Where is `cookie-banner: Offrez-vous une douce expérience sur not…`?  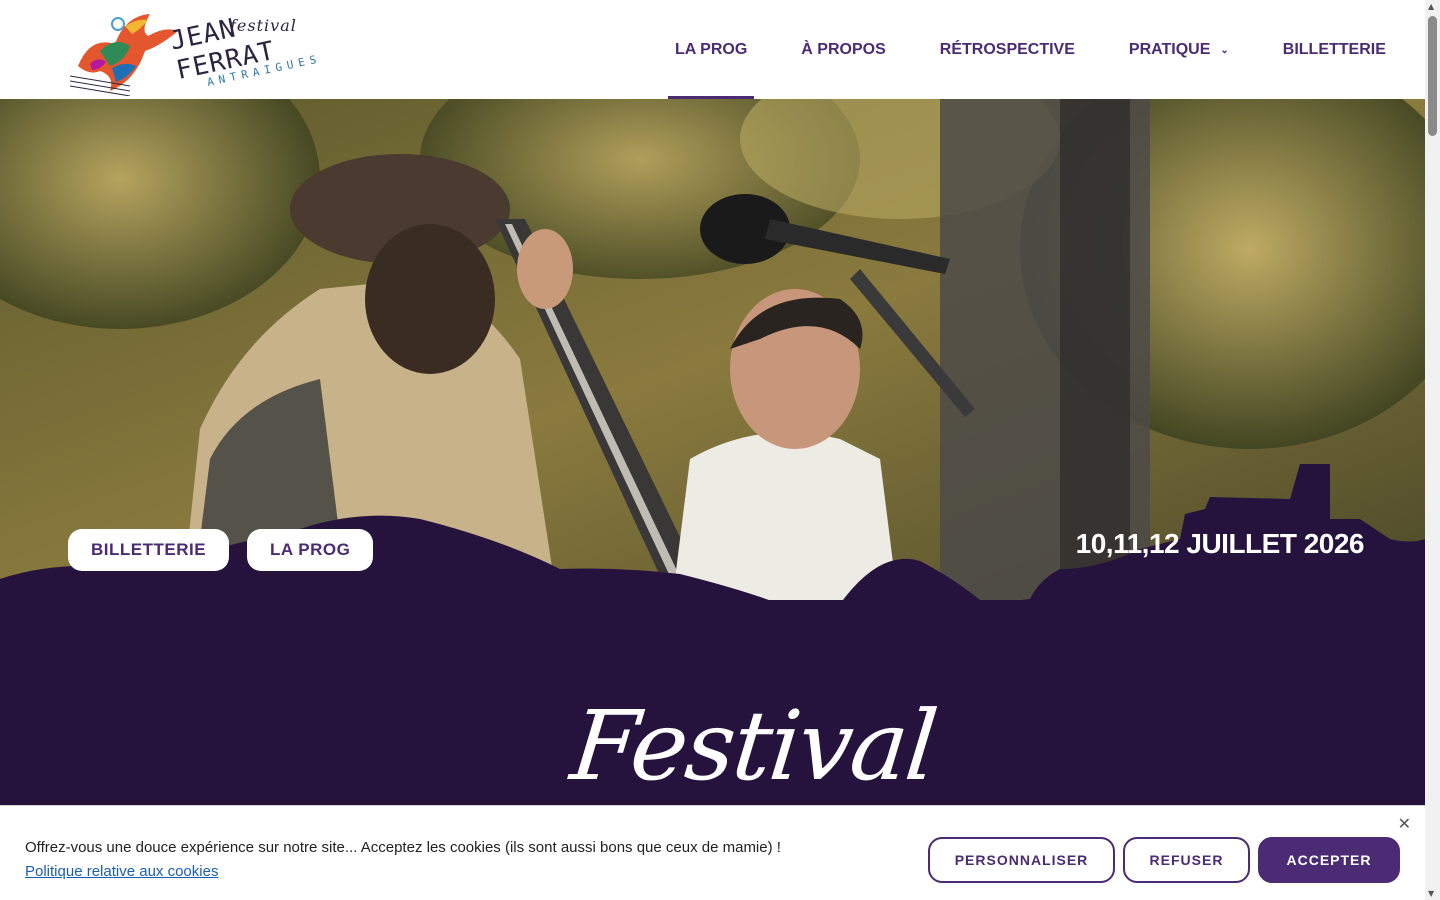 cookie-banner: Offrez-vous une douce expérience sur not… is located at coordinates (712, 852).